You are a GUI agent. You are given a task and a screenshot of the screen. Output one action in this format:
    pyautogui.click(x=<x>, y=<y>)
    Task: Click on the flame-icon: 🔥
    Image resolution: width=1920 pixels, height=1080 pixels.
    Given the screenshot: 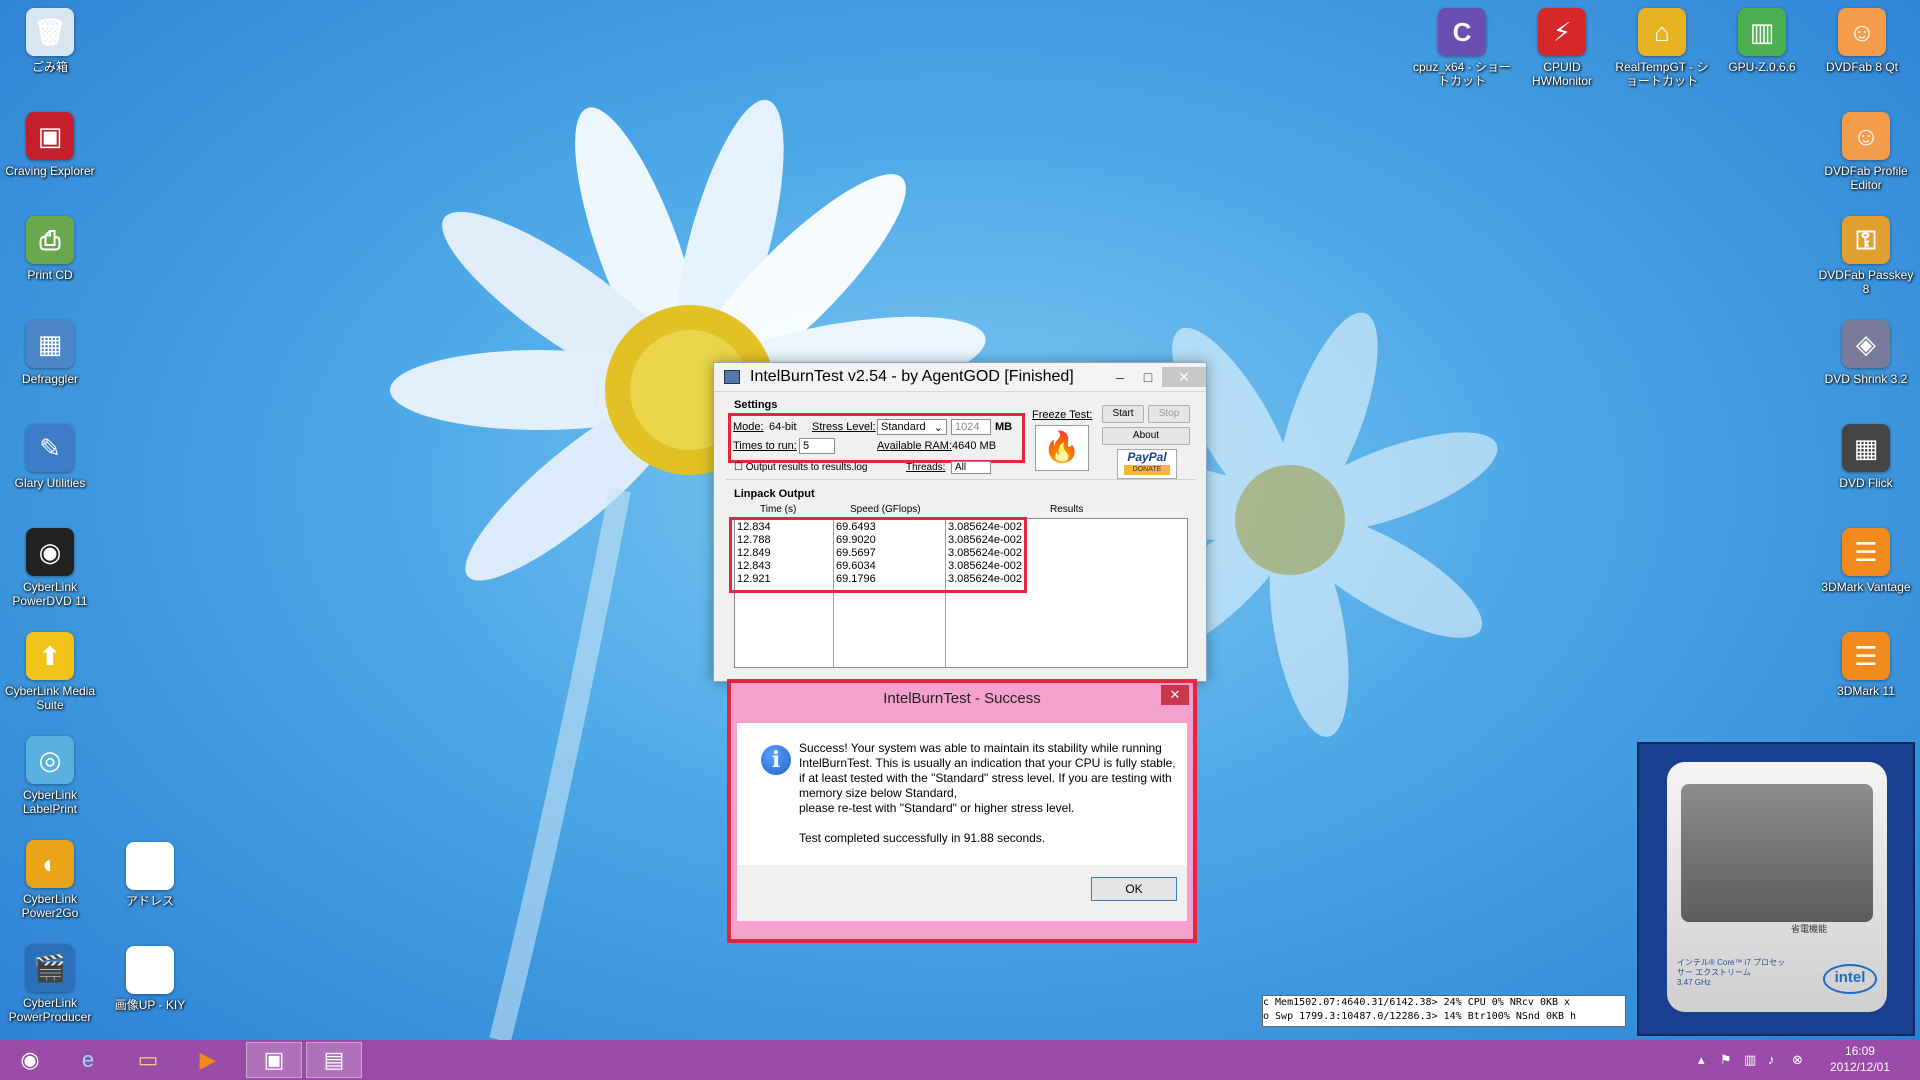 What is the action you would take?
    pyautogui.click(x=1062, y=448)
    